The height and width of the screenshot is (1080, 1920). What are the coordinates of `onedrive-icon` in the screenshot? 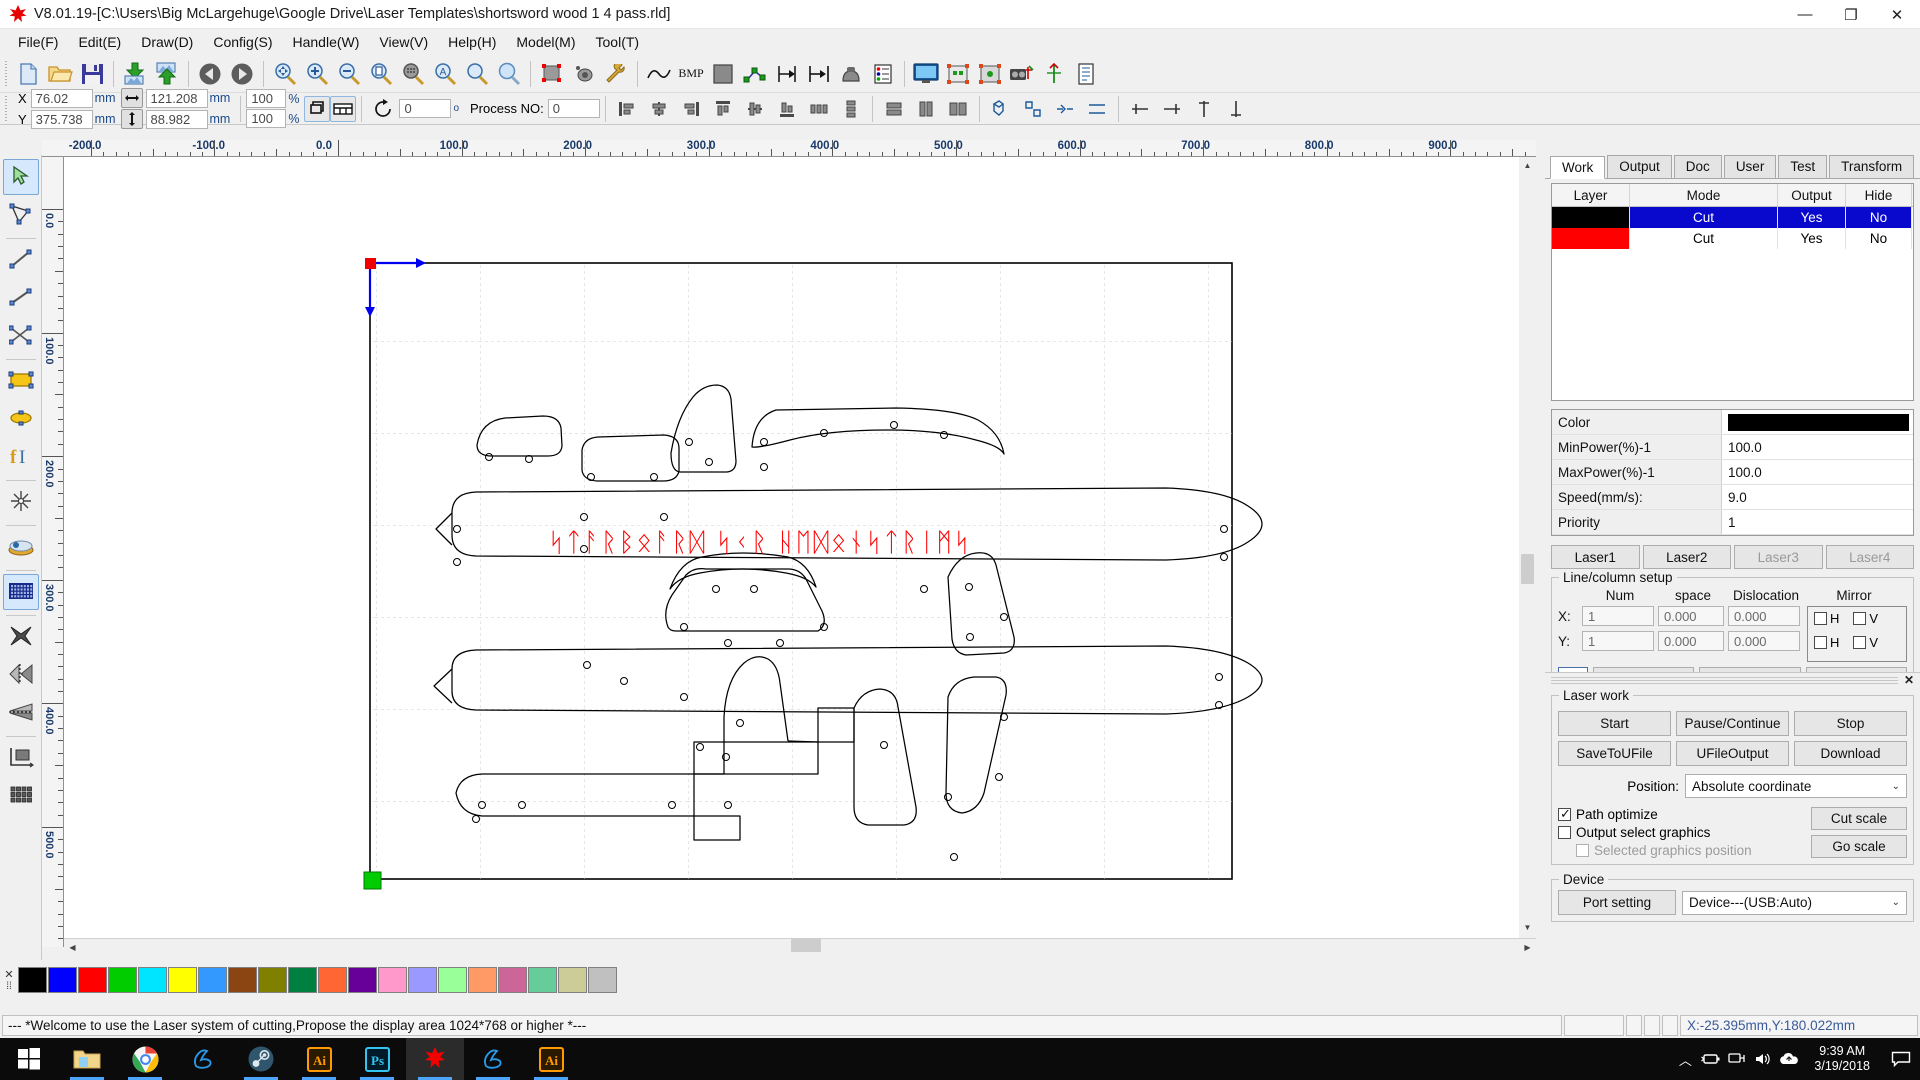 It's located at (1789, 1059).